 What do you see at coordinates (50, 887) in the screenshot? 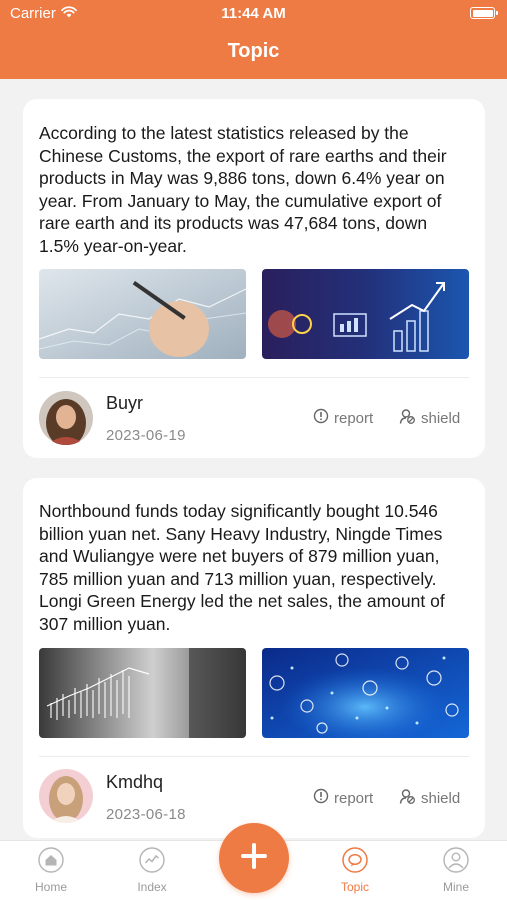
I see `tab-home-label: Home` at bounding box center [50, 887].